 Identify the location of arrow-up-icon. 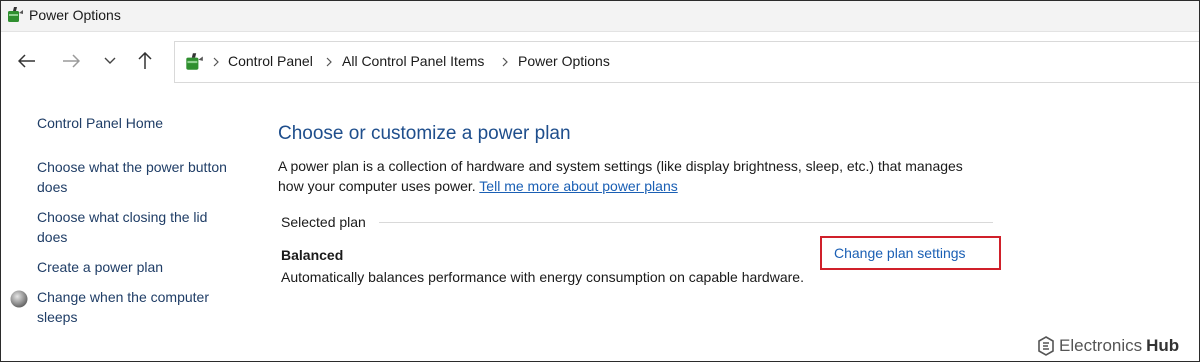
(145, 60).